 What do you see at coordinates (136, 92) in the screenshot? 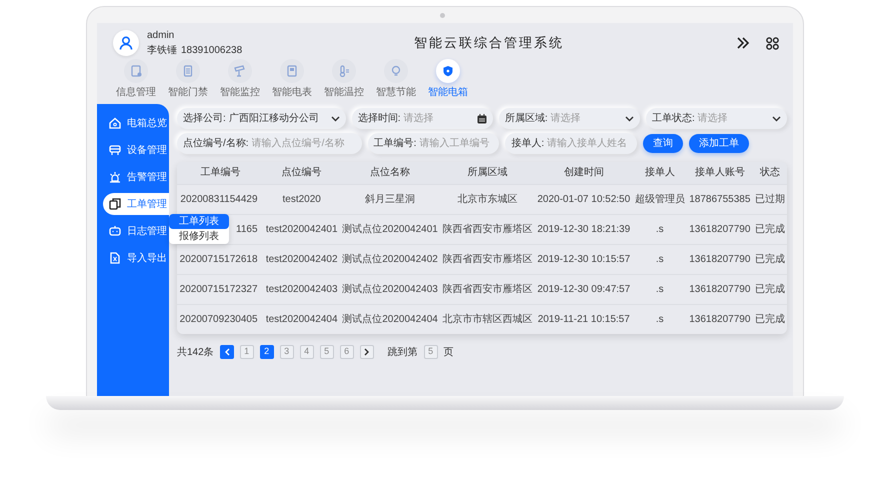
I see `module-label: 信息管理` at bounding box center [136, 92].